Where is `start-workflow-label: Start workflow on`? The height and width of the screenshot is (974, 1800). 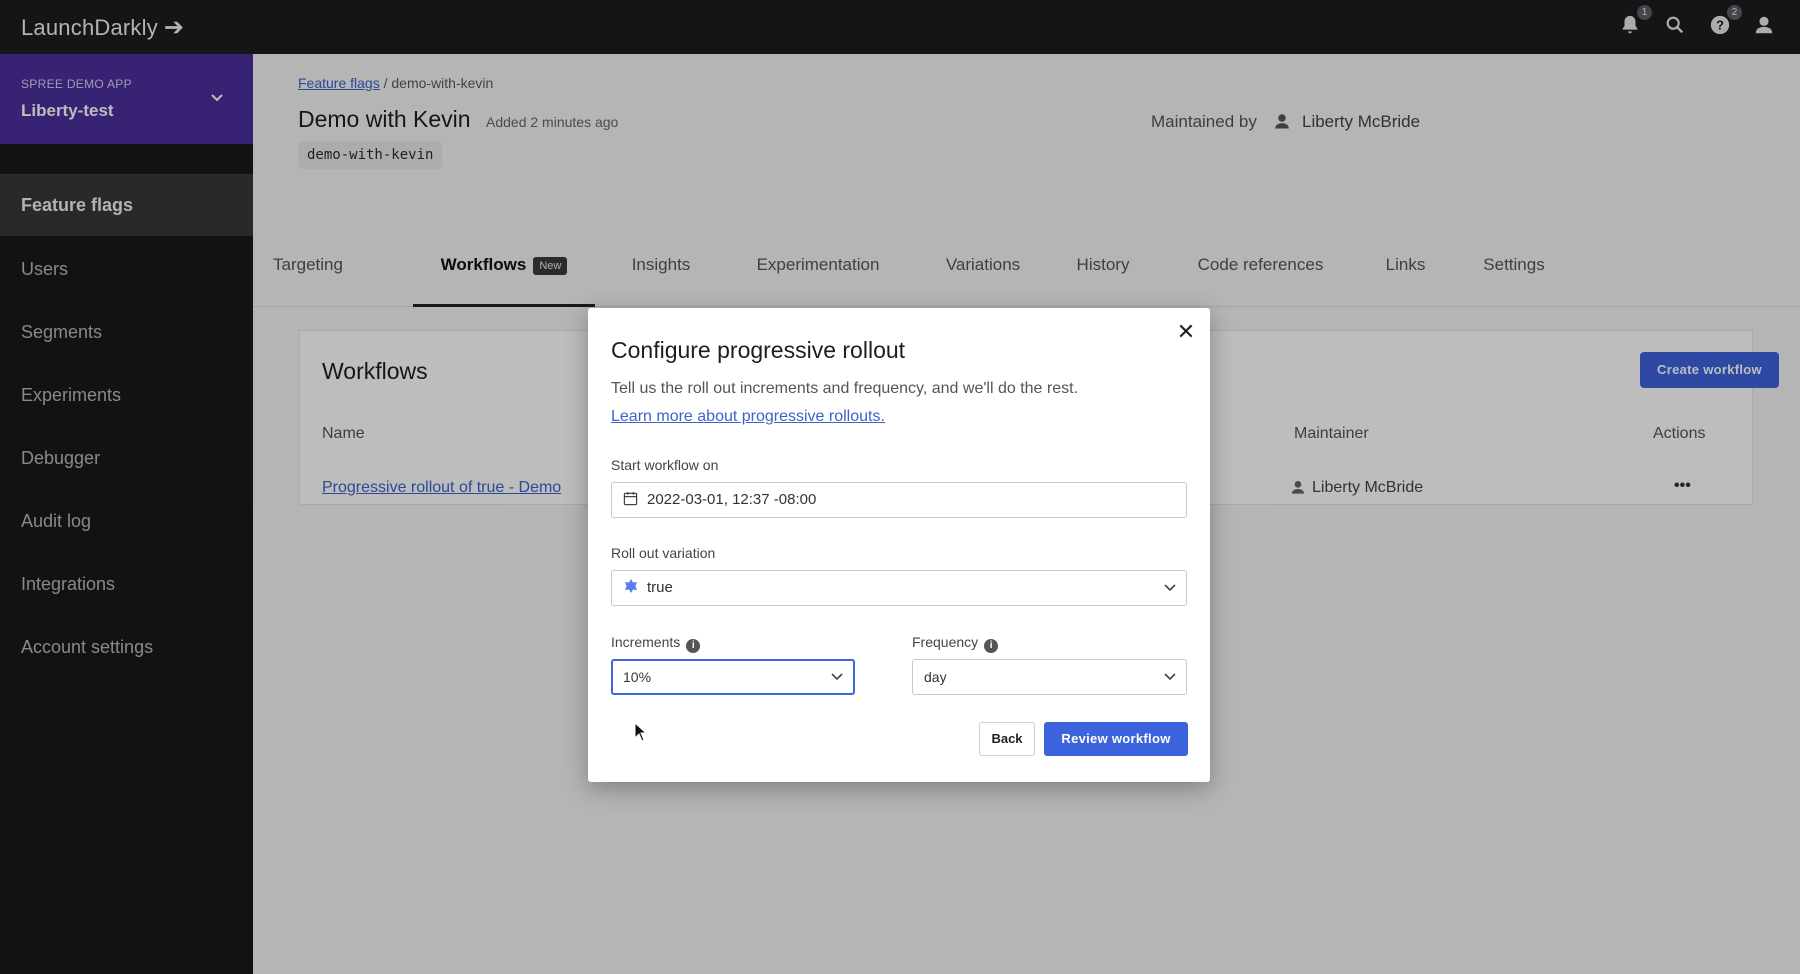
start-workflow-label: Start workflow on is located at coordinates (665, 465).